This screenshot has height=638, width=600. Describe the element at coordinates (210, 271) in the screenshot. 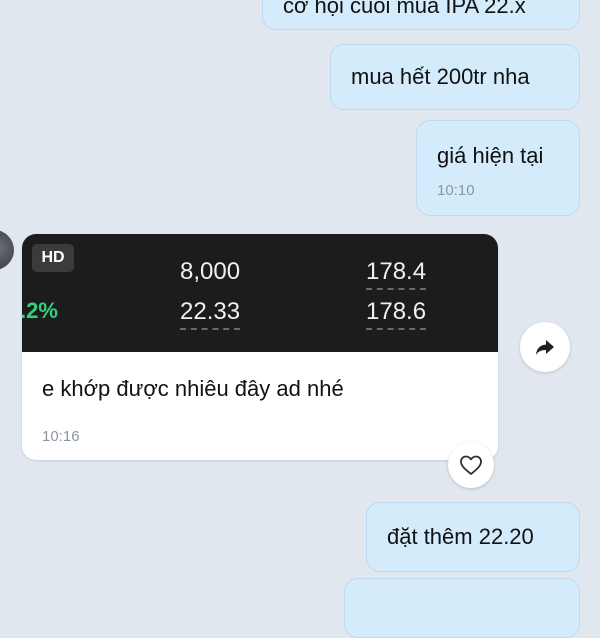

I see `quote-value: 8,000` at that location.